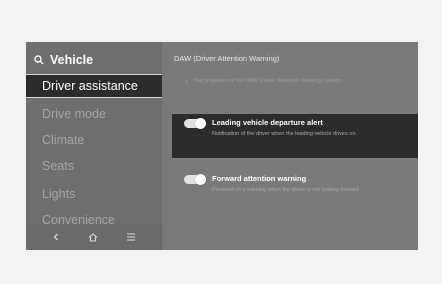 The height and width of the screenshot is (284, 442). Describe the element at coordinates (267, 122) in the screenshot. I see `option-title: Leading vehicle departure alert` at that location.